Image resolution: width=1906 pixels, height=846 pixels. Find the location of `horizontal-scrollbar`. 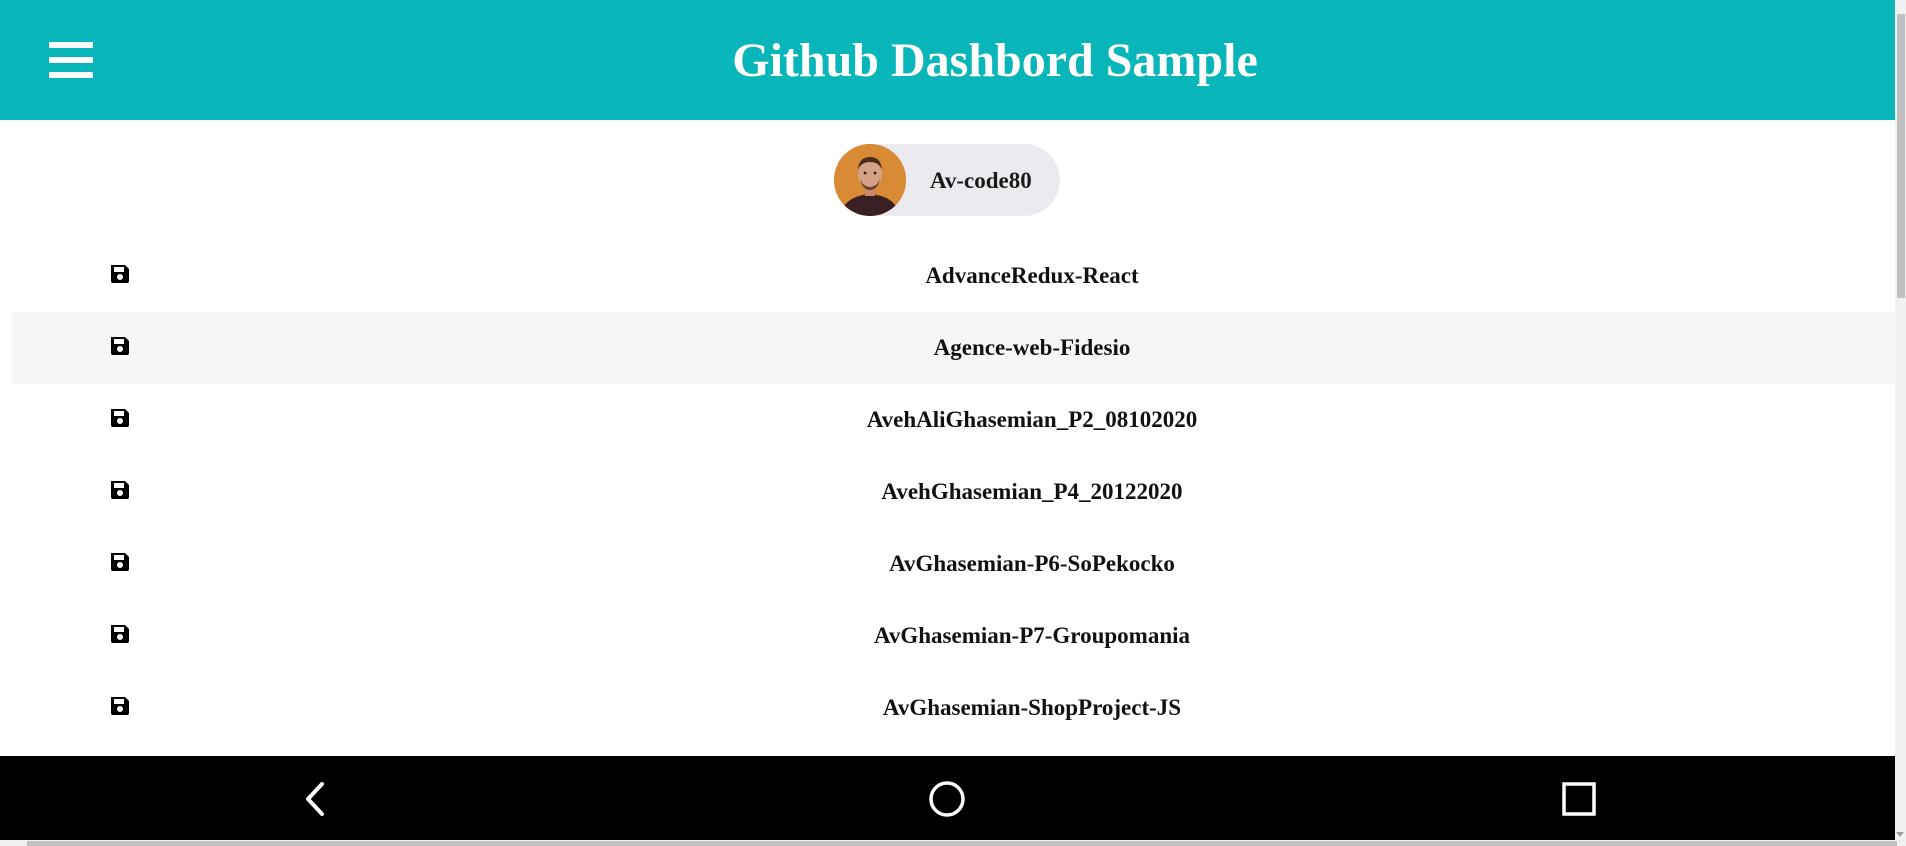

horizontal-scrollbar is located at coordinates (948, 843).